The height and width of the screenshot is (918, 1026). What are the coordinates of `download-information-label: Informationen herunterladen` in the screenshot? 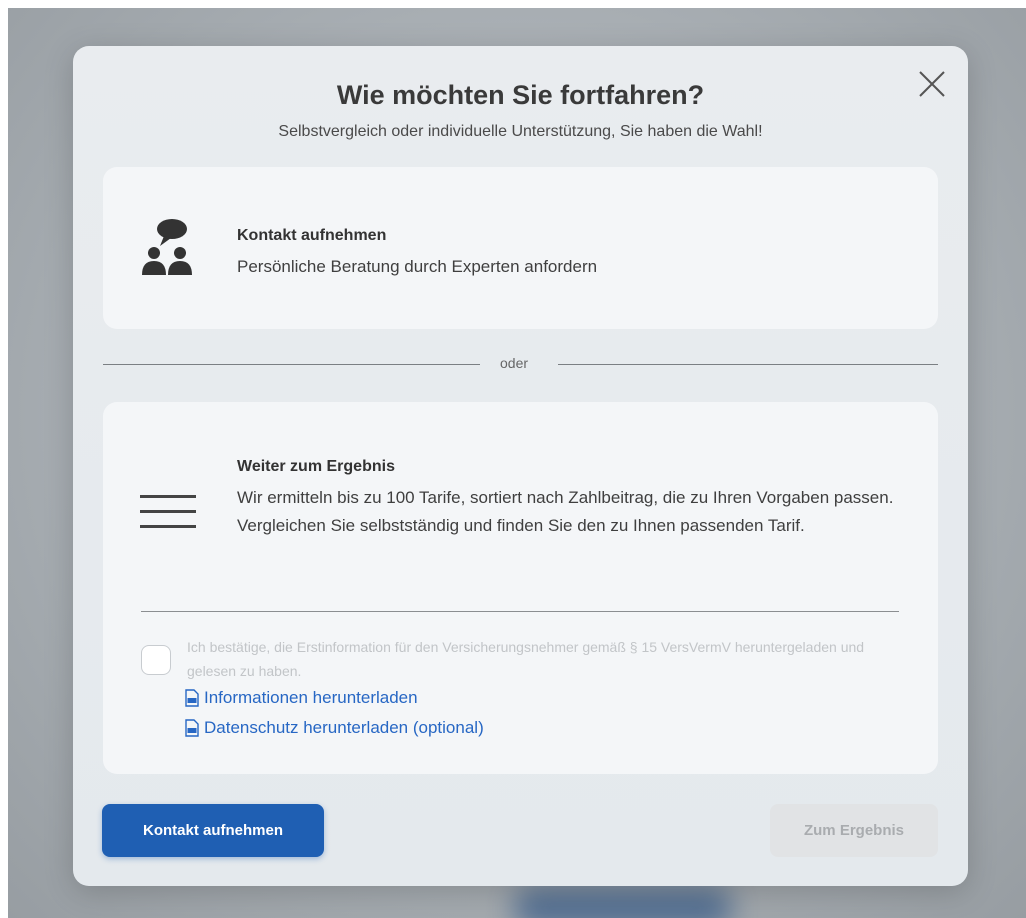 It's located at (311, 698).